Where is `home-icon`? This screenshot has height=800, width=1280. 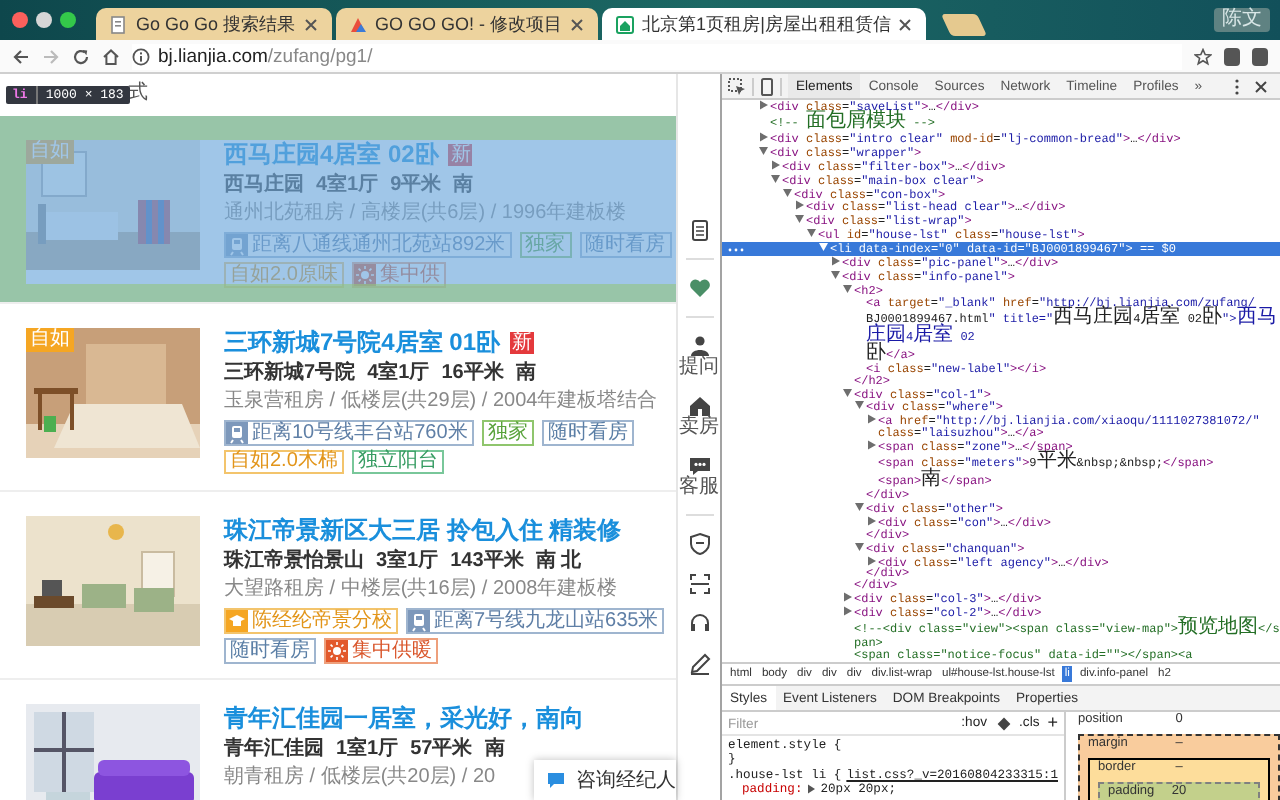 home-icon is located at coordinates (111, 56).